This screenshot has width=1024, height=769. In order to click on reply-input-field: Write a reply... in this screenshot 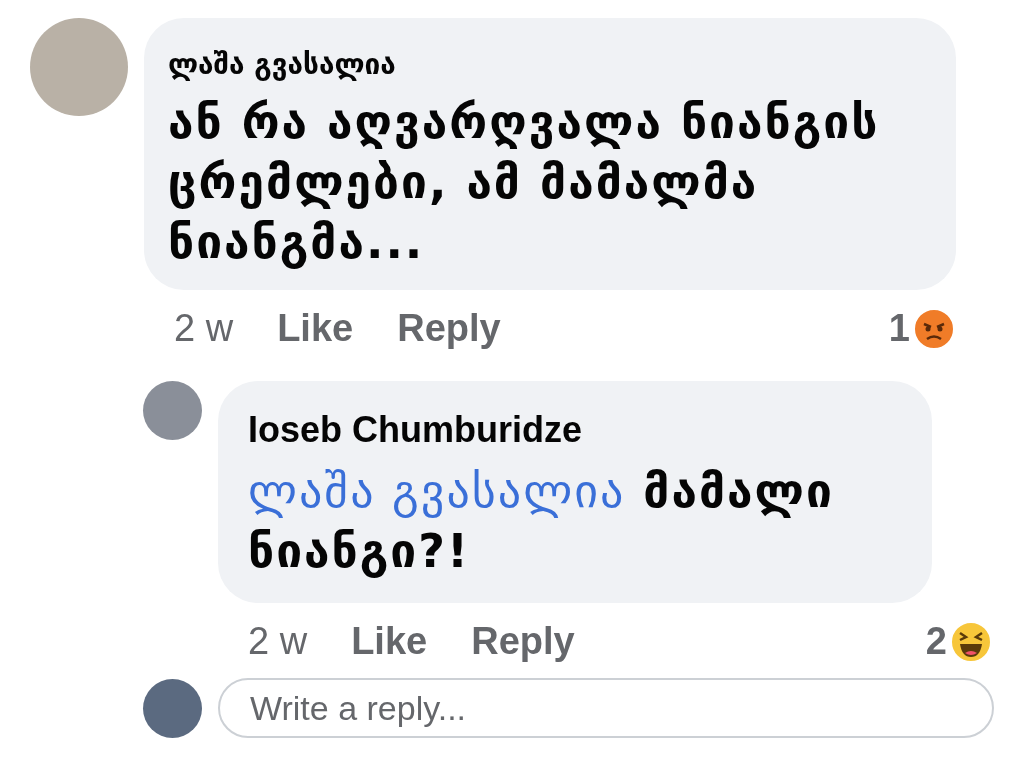, I will do `click(606, 708)`.